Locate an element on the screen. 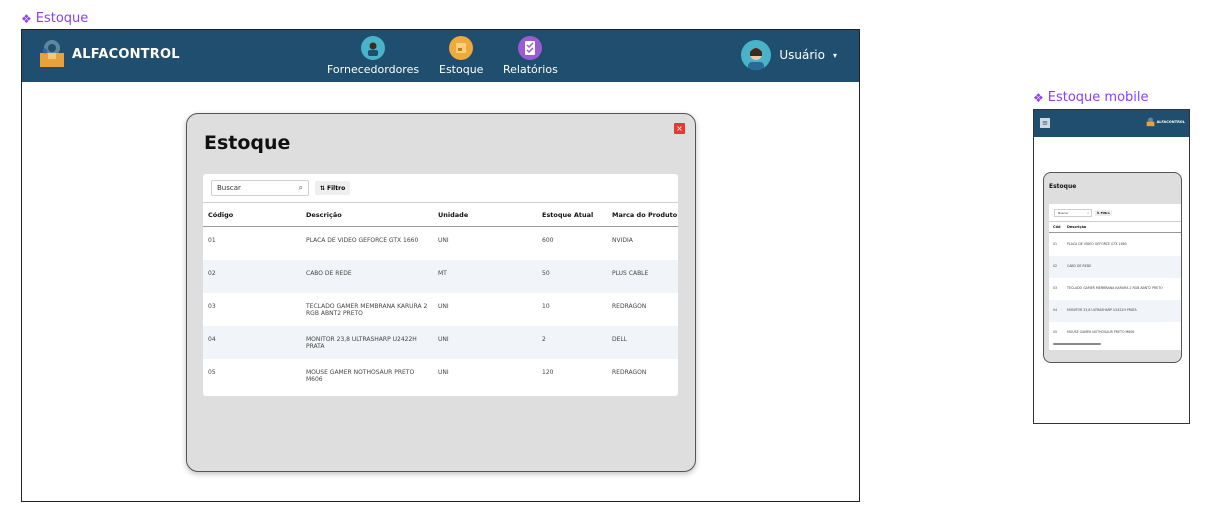 Image resolution: width=1211 pixels, height=526 pixels. close-icon: × is located at coordinates (679, 128).